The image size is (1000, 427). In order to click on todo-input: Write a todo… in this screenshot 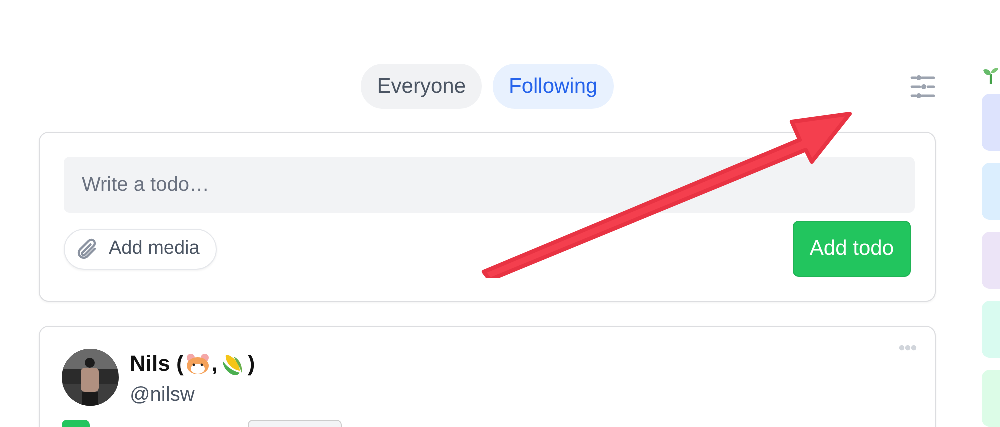, I will do `click(489, 185)`.